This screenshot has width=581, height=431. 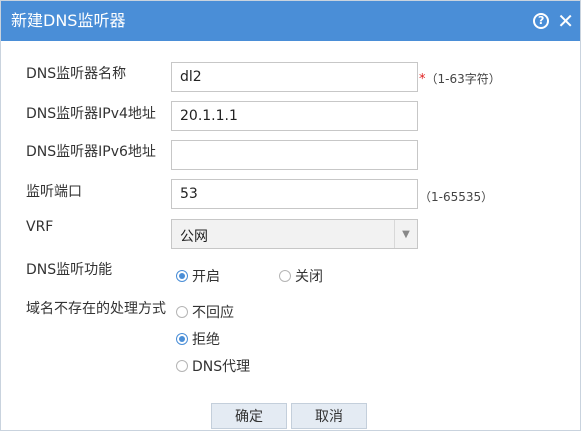 I want to click on radio-listen-on: 开启, so click(x=198, y=276).